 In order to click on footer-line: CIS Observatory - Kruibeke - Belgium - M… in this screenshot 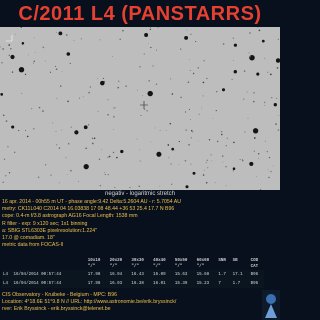, I will do `click(60, 295)`.